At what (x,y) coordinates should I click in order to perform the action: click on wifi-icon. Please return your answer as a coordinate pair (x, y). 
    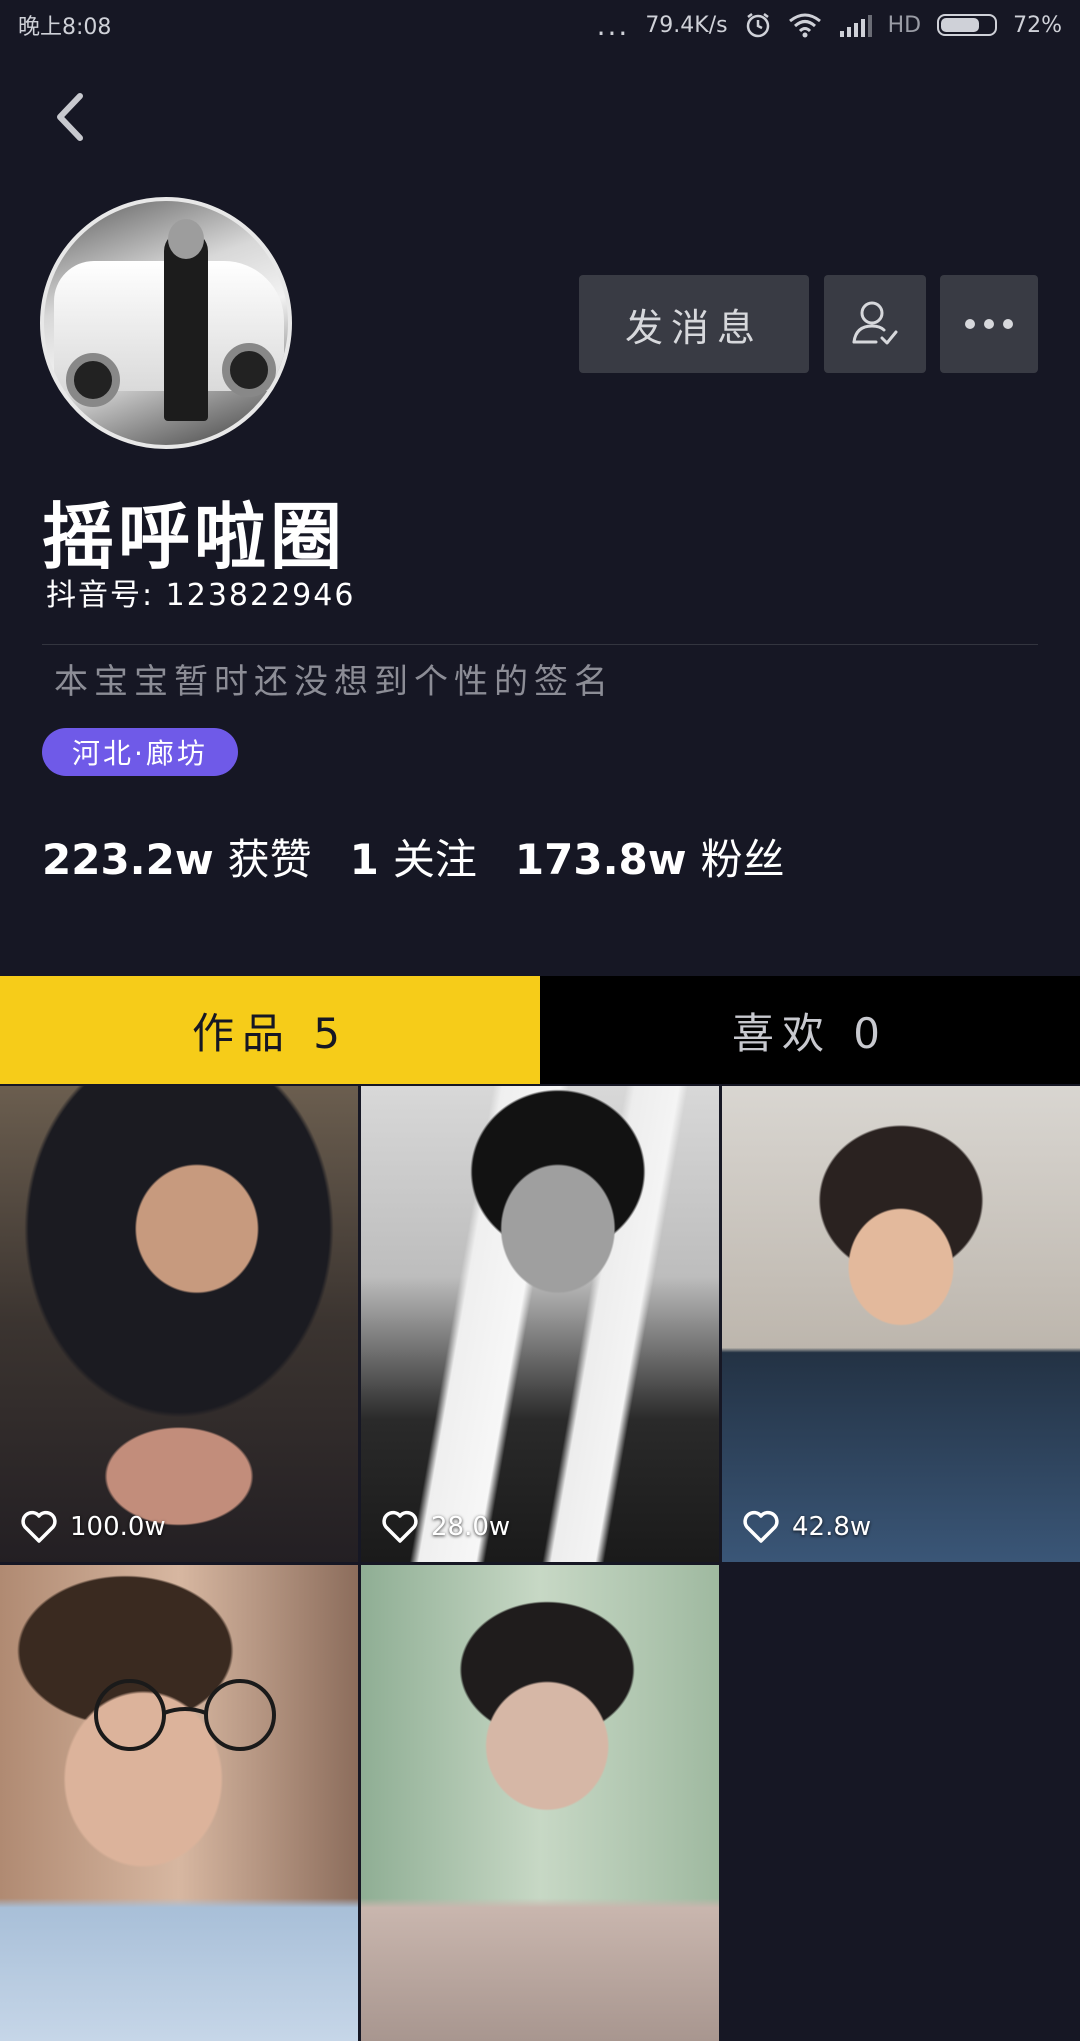
    Looking at the image, I should click on (805, 25).